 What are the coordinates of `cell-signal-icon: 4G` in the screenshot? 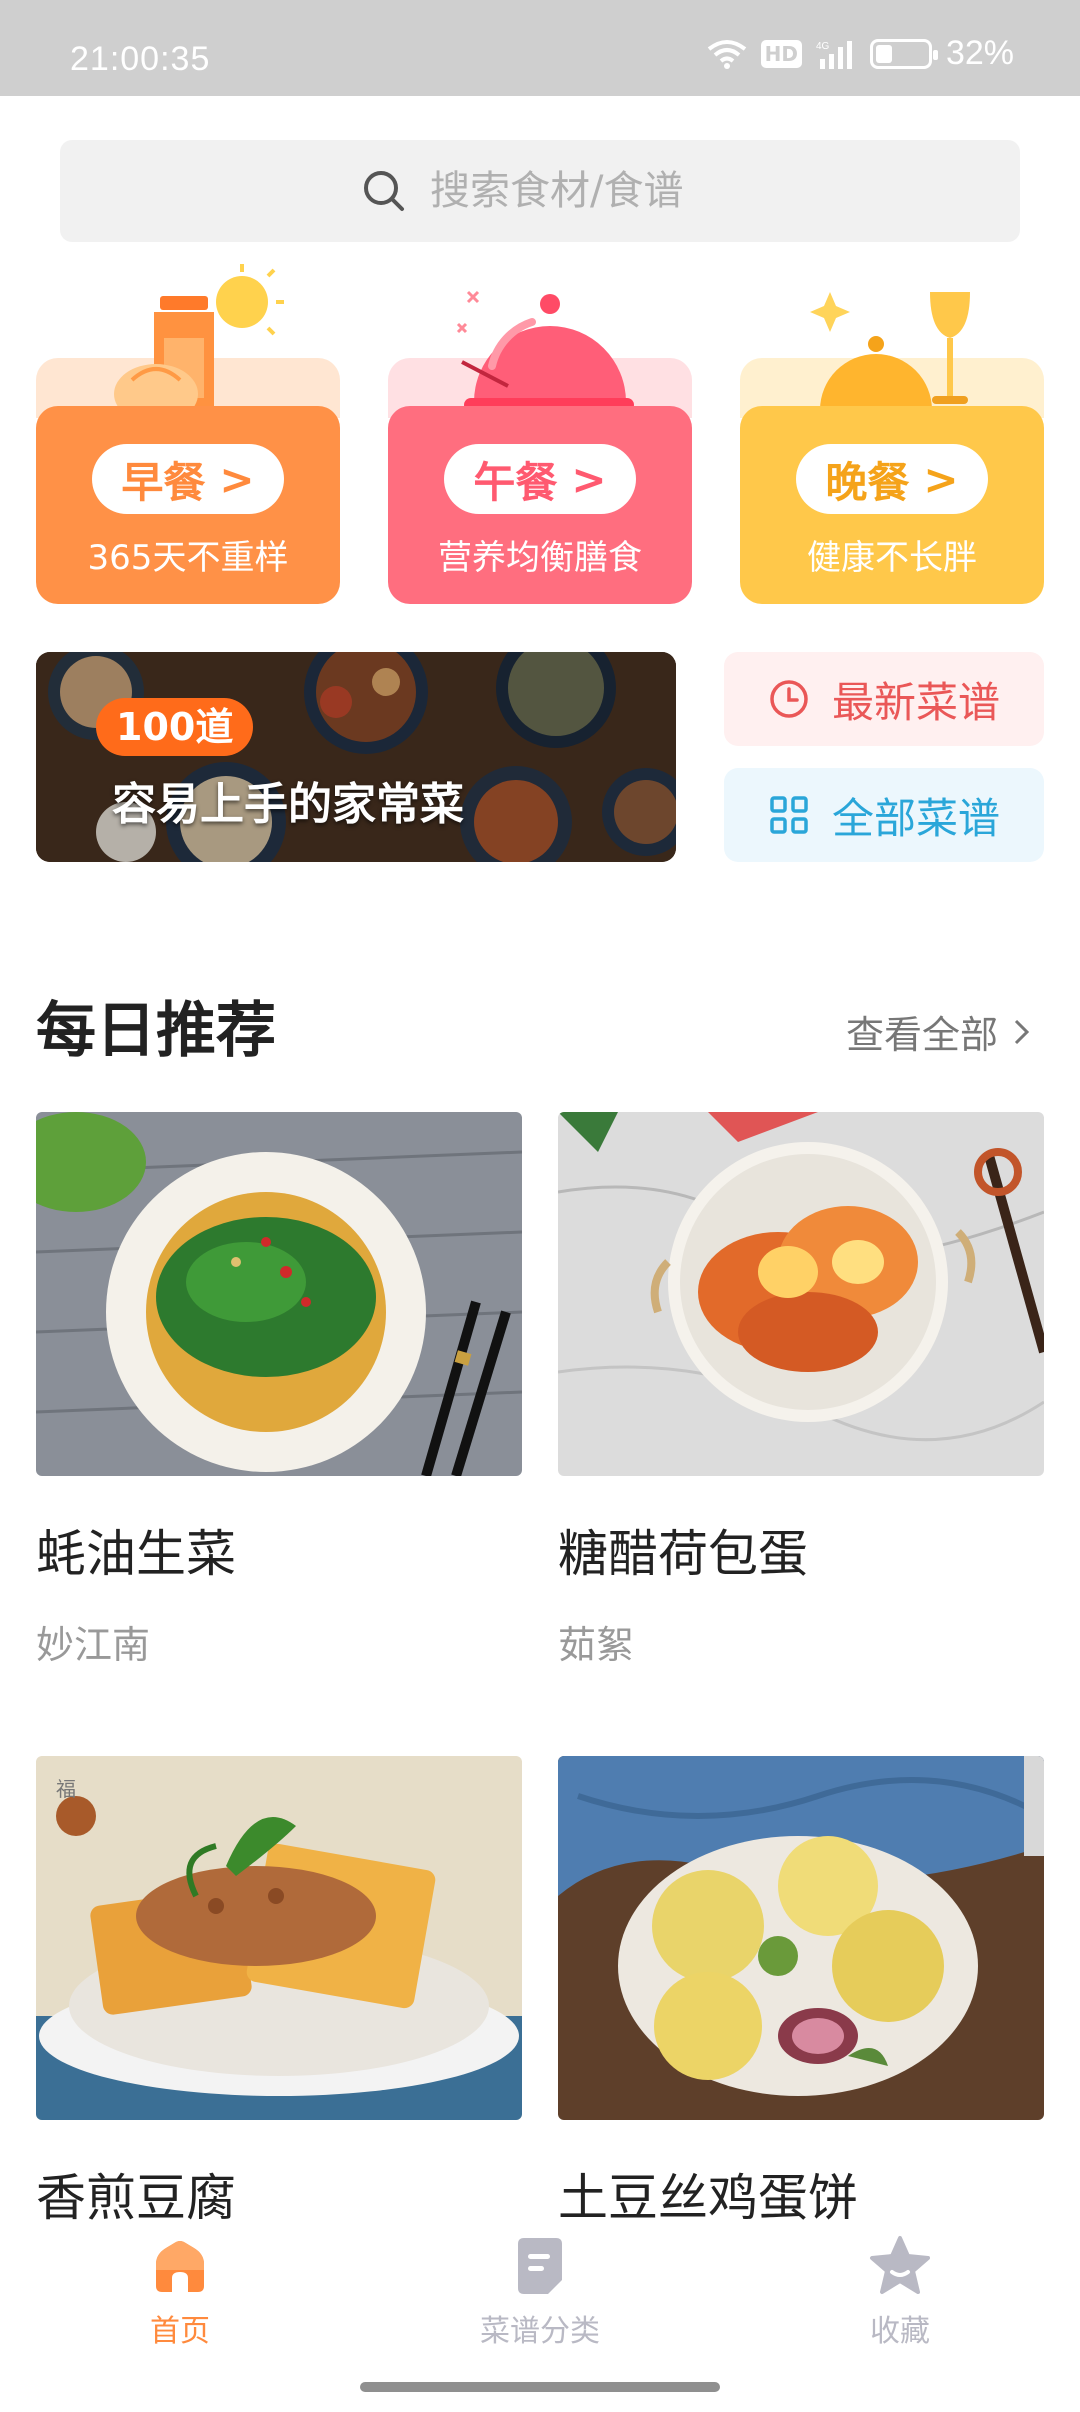 It's located at (834, 54).